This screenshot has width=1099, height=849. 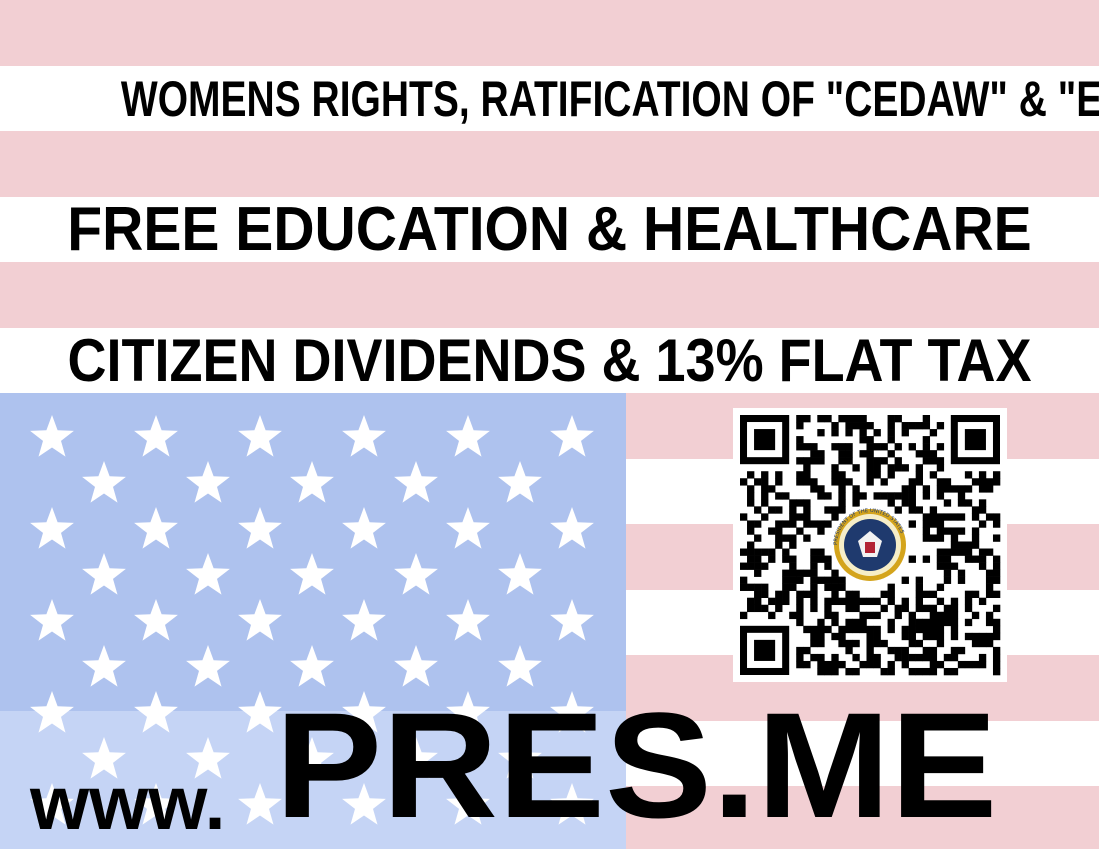 I want to click on slogan-free-education: FREE EDUCATION & HEALTHCARE, so click(x=549, y=229).